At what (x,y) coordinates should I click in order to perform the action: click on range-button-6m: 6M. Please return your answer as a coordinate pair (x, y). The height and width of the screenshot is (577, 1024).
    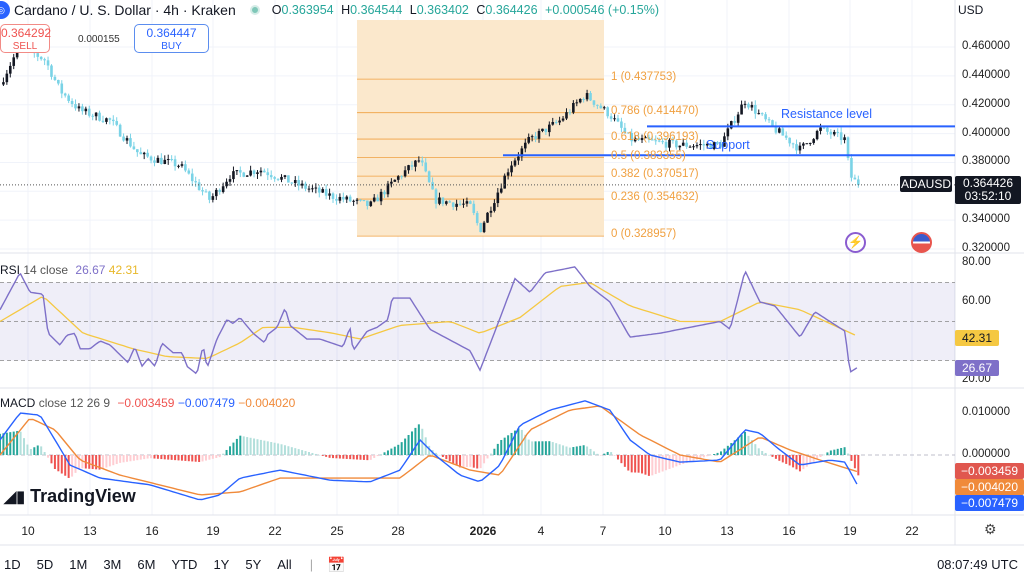
    Looking at the image, I should click on (146, 564).